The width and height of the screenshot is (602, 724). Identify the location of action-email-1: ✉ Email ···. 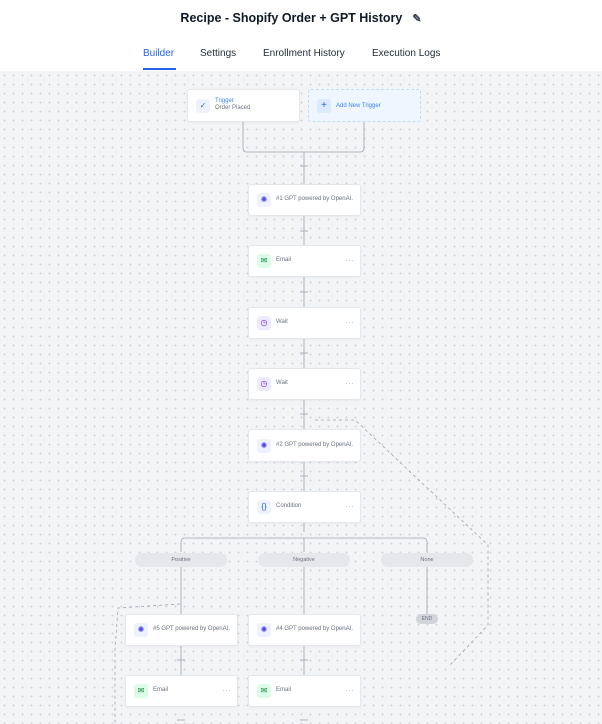
(304, 261).